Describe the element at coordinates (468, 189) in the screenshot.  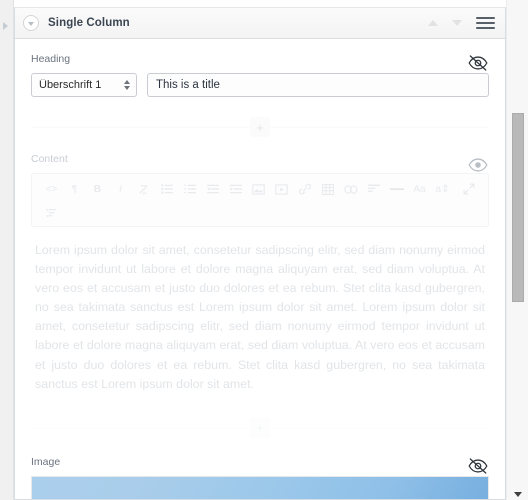
I see `fullscreen-icon` at that location.